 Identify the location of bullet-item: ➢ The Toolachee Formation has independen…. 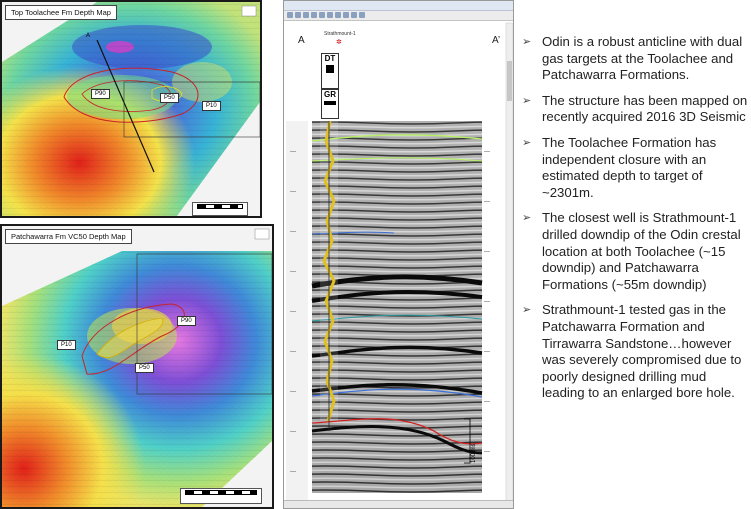
(635, 168).